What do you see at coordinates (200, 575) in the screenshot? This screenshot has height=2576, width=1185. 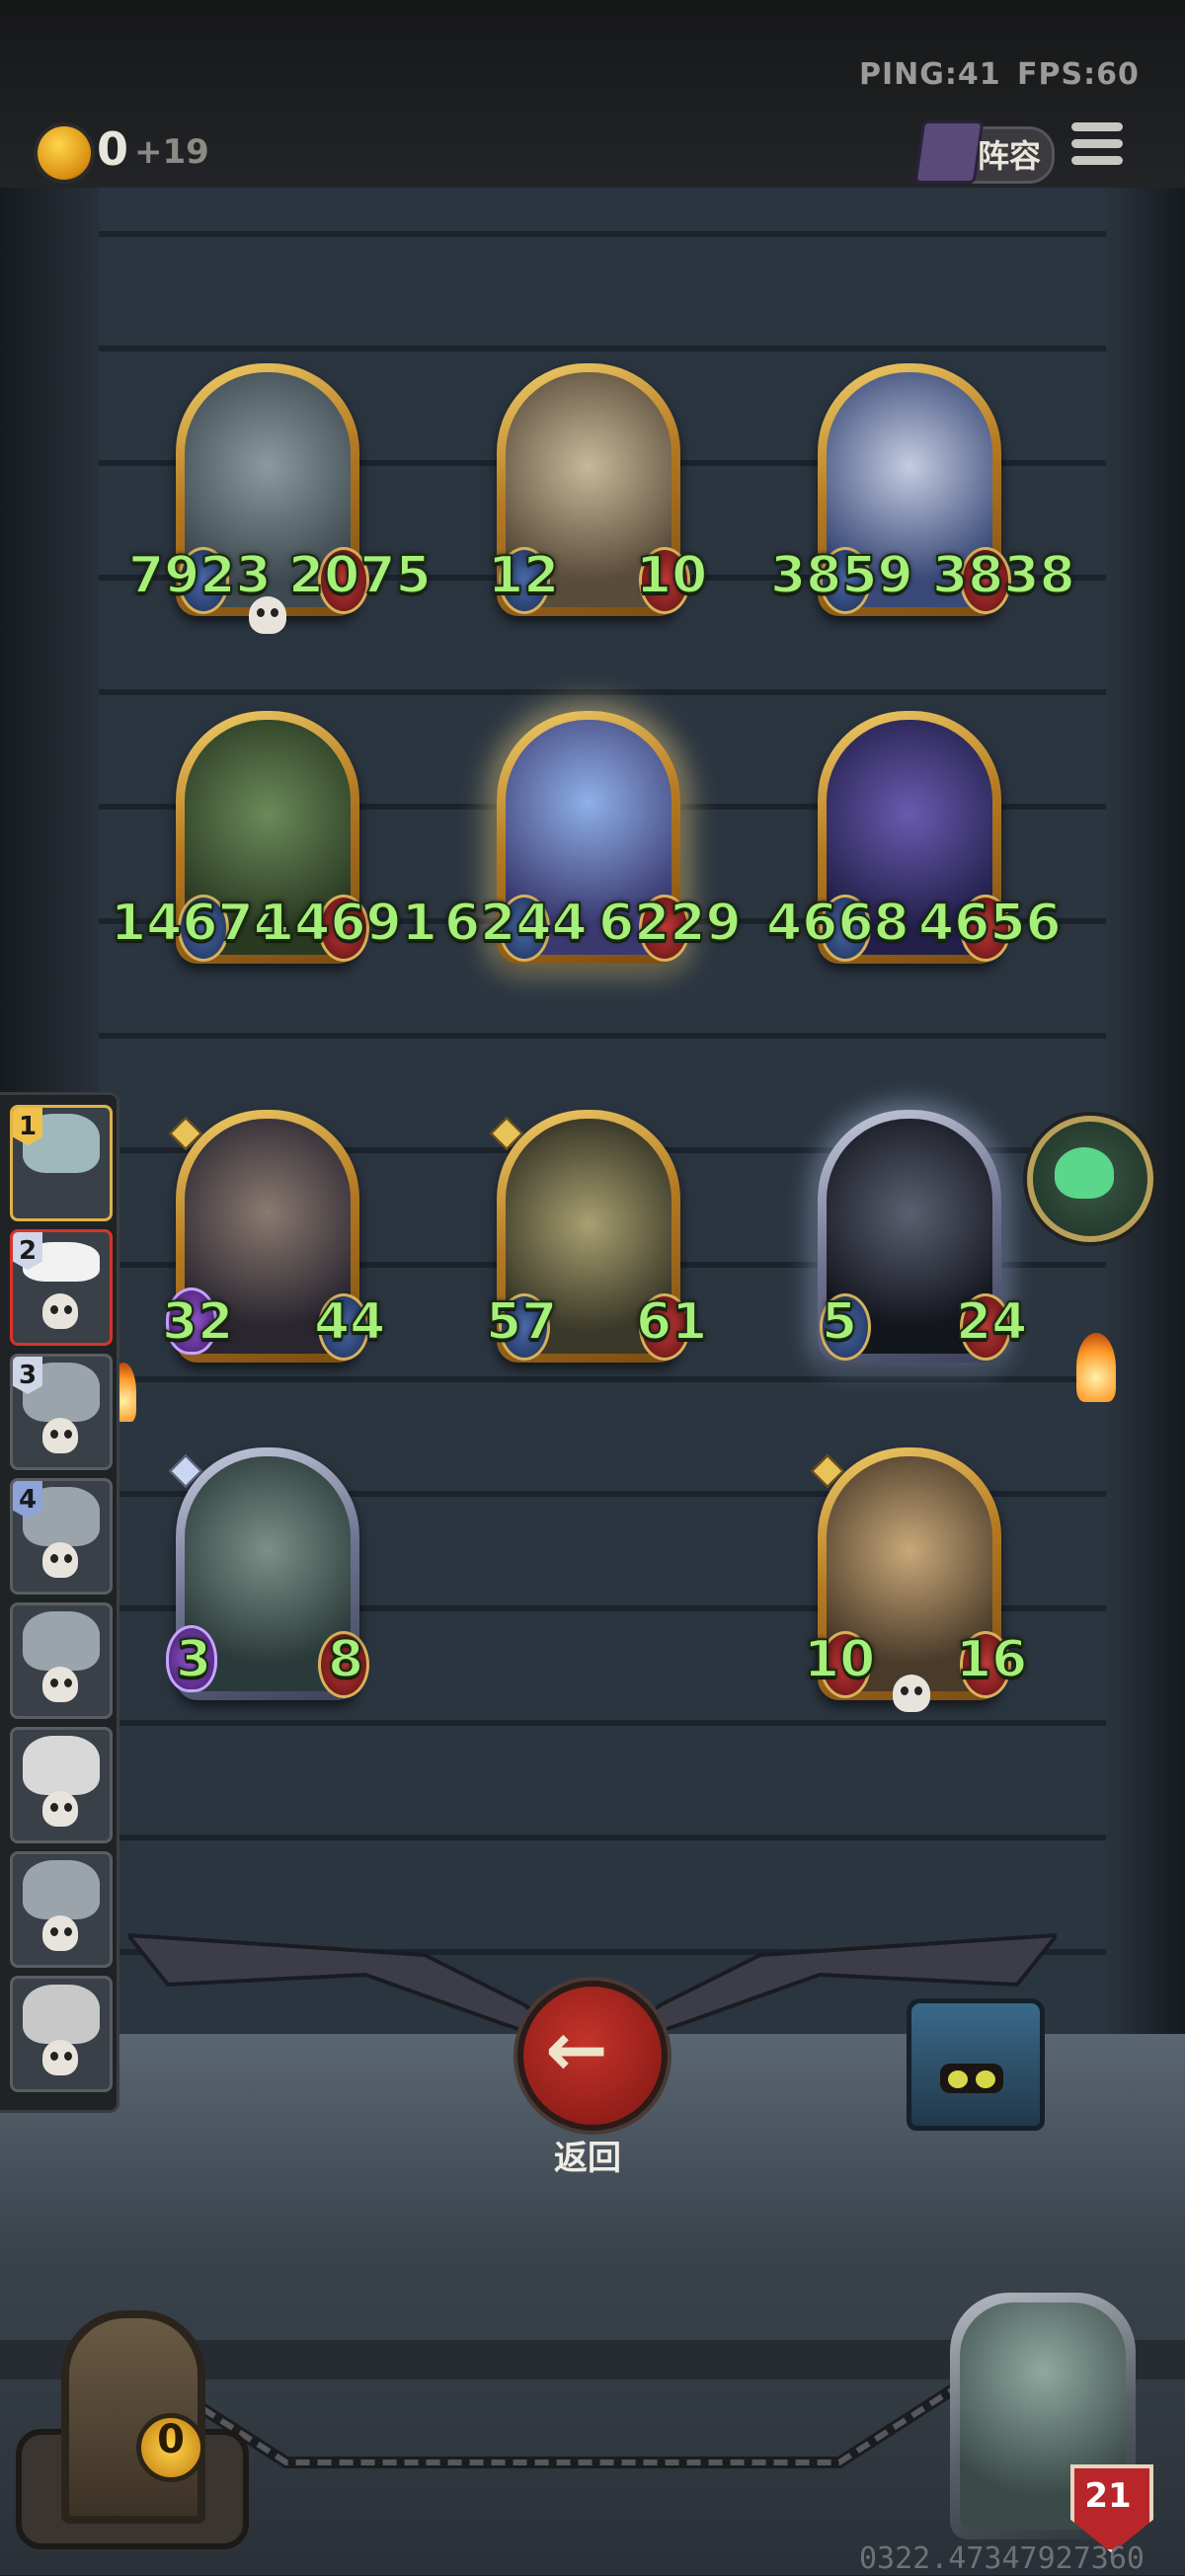 I see `attack-value: 7923` at bounding box center [200, 575].